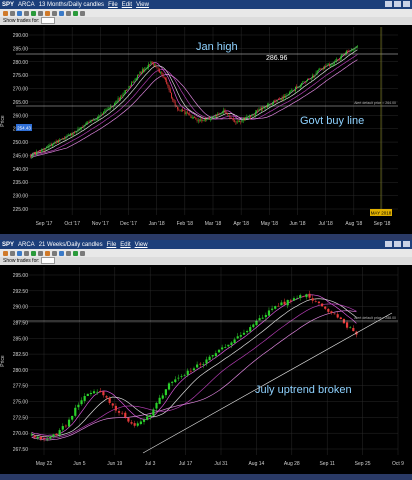  What do you see at coordinates (21, 292) in the screenshot?
I see `y-tick-label: 292.50` at bounding box center [21, 292].